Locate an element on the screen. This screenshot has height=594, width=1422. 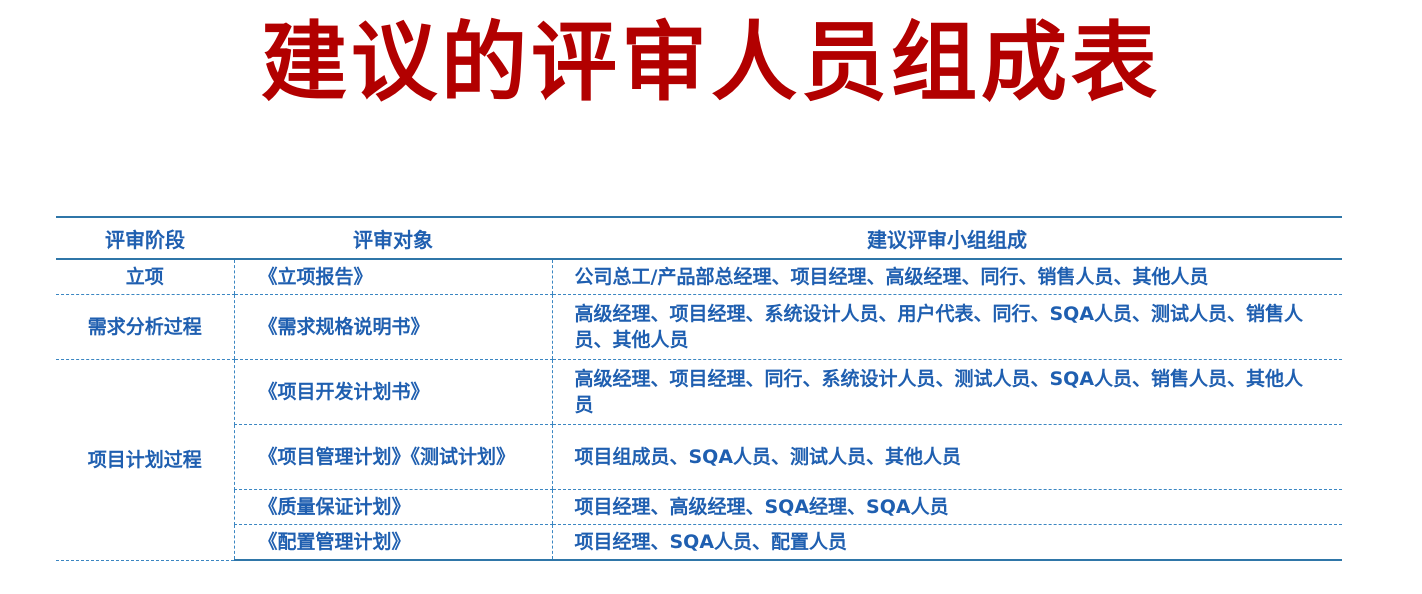
object-cell: 《项目开发计划书》 is located at coordinates (392, 392).